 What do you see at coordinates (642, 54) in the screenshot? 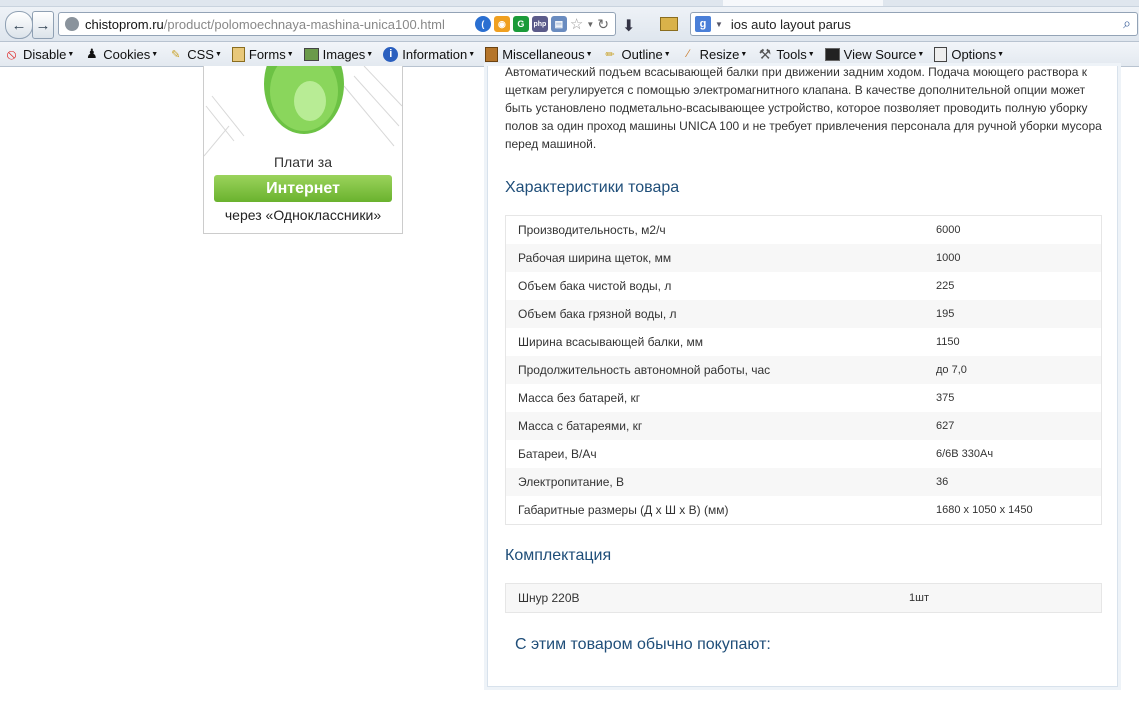
I see `devbar-label: Outline` at bounding box center [642, 54].